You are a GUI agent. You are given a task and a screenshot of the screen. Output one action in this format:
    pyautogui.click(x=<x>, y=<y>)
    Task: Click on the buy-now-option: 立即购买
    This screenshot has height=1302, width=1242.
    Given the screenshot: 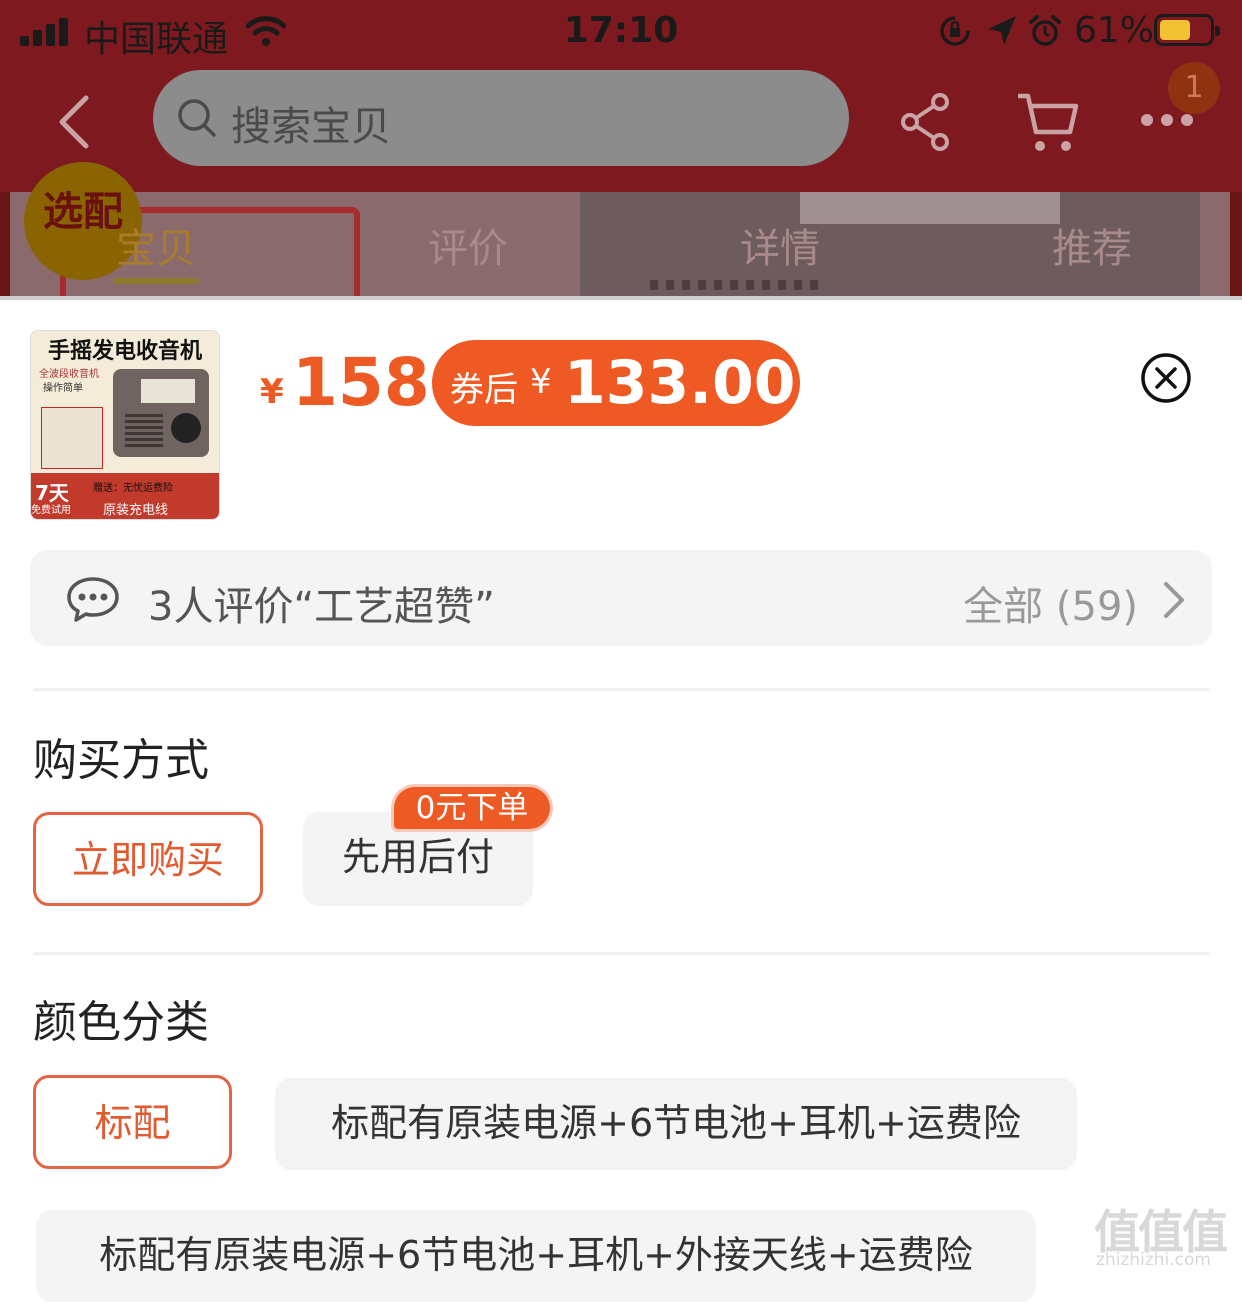 What is the action you would take?
    pyautogui.click(x=148, y=859)
    